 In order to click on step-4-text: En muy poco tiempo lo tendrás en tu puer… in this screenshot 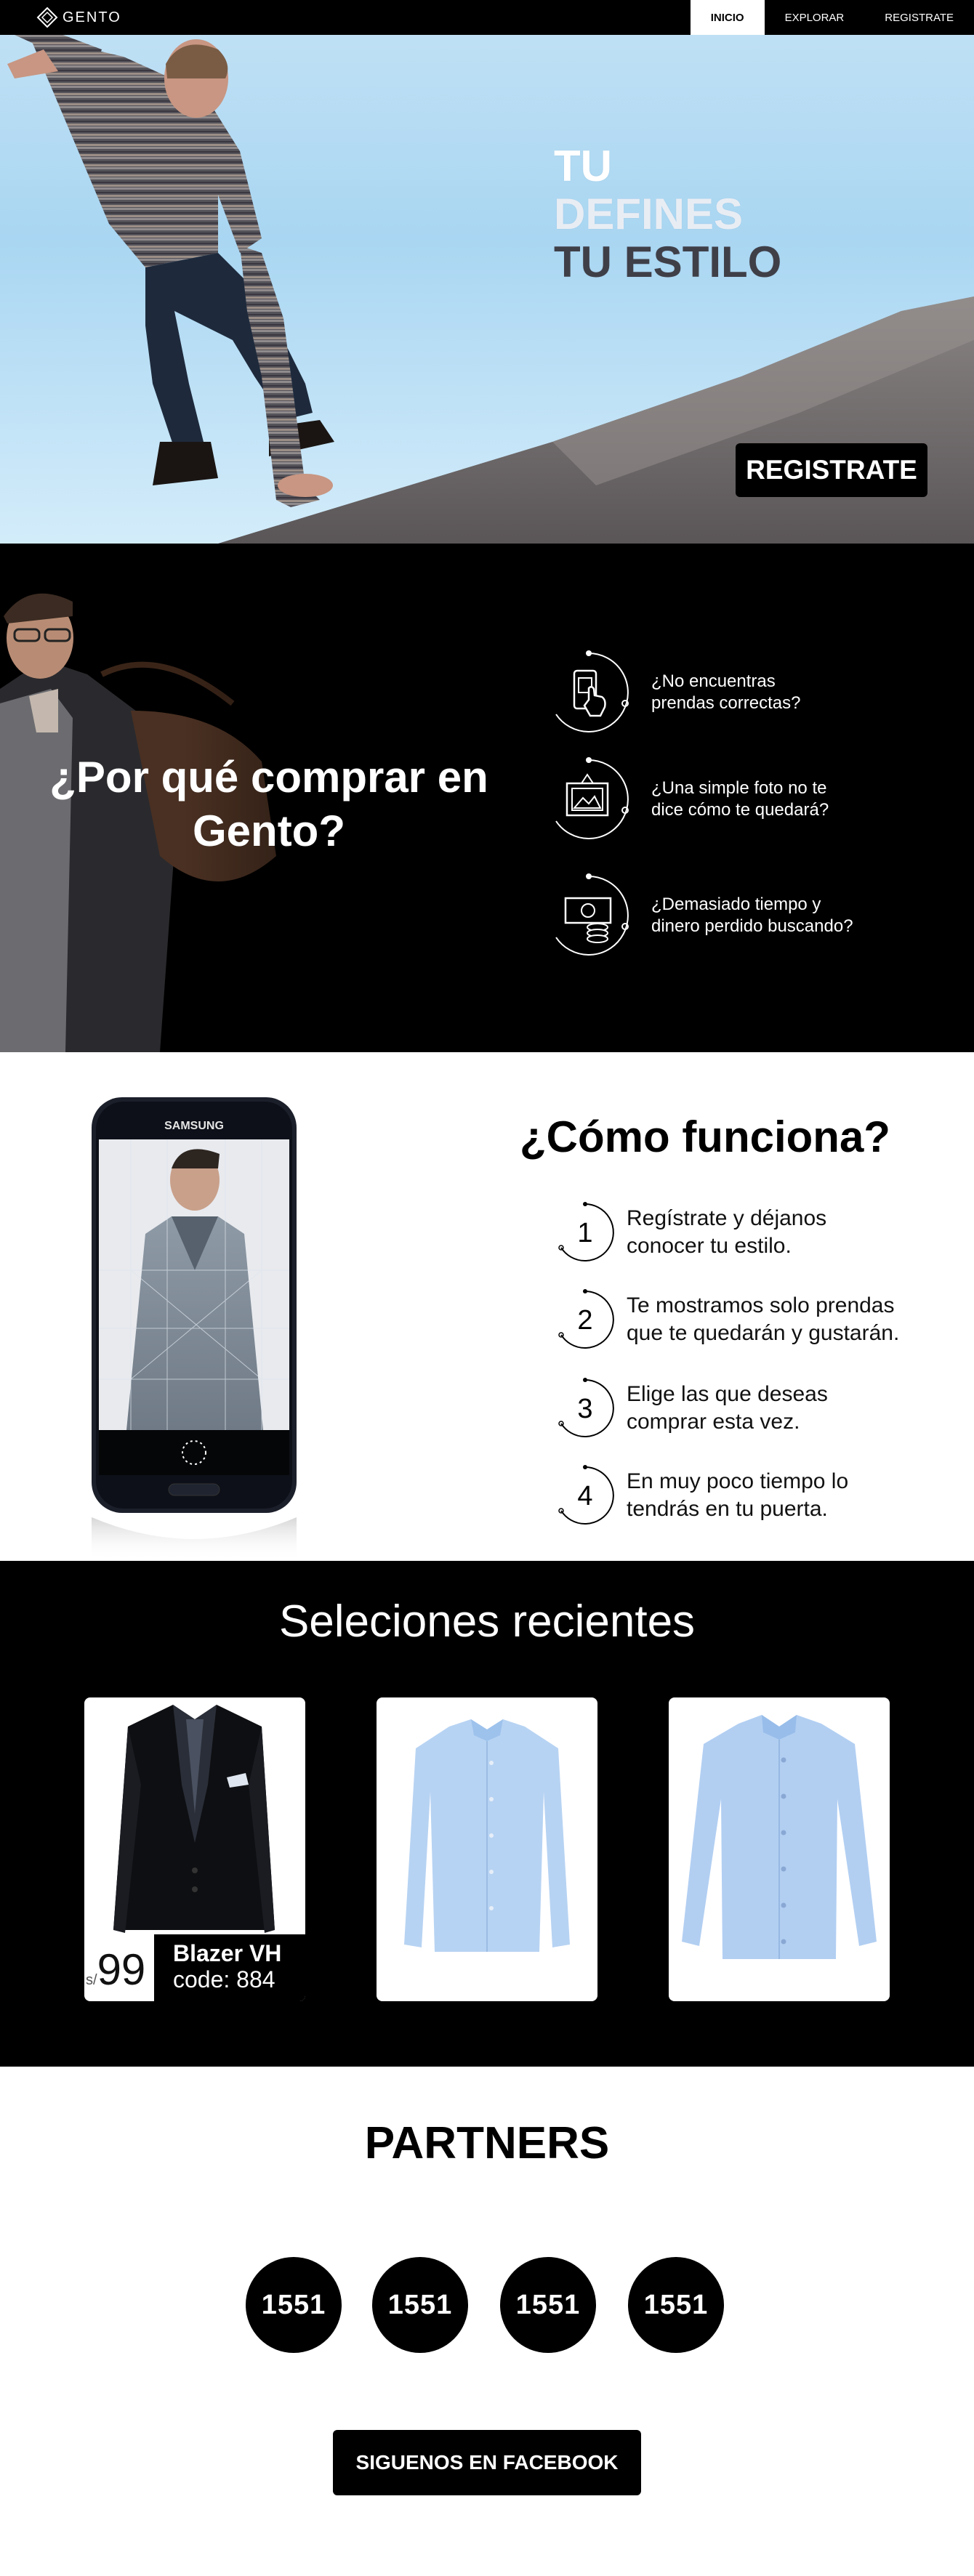, I will do `click(738, 1495)`.